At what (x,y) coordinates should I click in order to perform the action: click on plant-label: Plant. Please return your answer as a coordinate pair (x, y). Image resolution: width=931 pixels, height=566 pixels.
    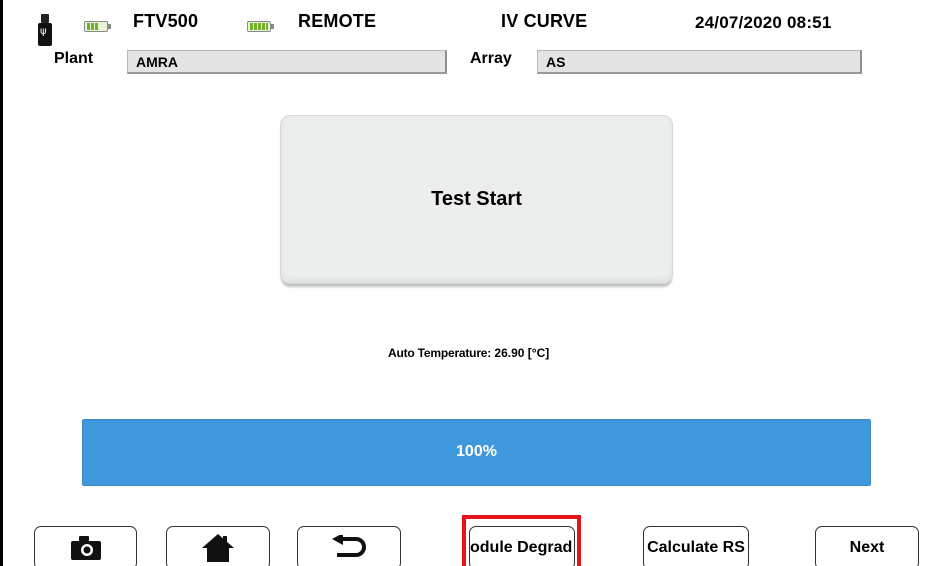
    Looking at the image, I should click on (74, 58).